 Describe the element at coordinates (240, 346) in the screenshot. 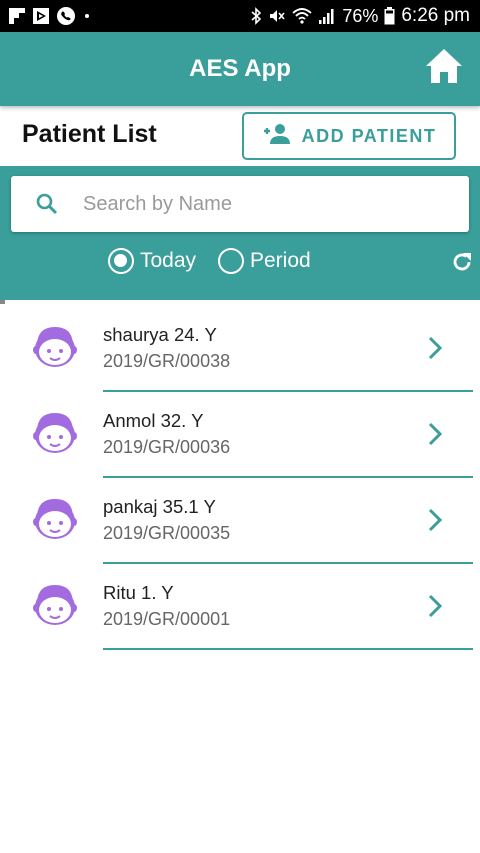

I see `list-item: shaurya 24. Y 2019/GR/00038` at that location.